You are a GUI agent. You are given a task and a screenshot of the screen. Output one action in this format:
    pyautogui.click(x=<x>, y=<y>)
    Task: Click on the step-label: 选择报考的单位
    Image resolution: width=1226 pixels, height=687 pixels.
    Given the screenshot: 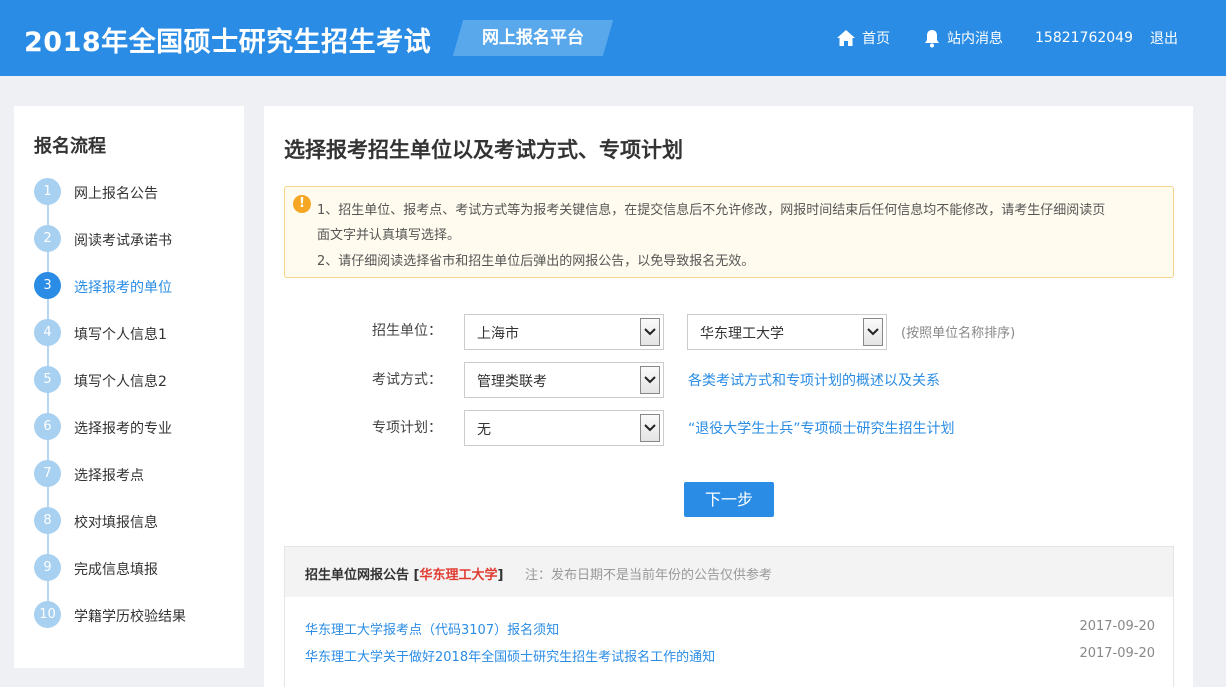 What is the action you would take?
    pyautogui.click(x=123, y=288)
    